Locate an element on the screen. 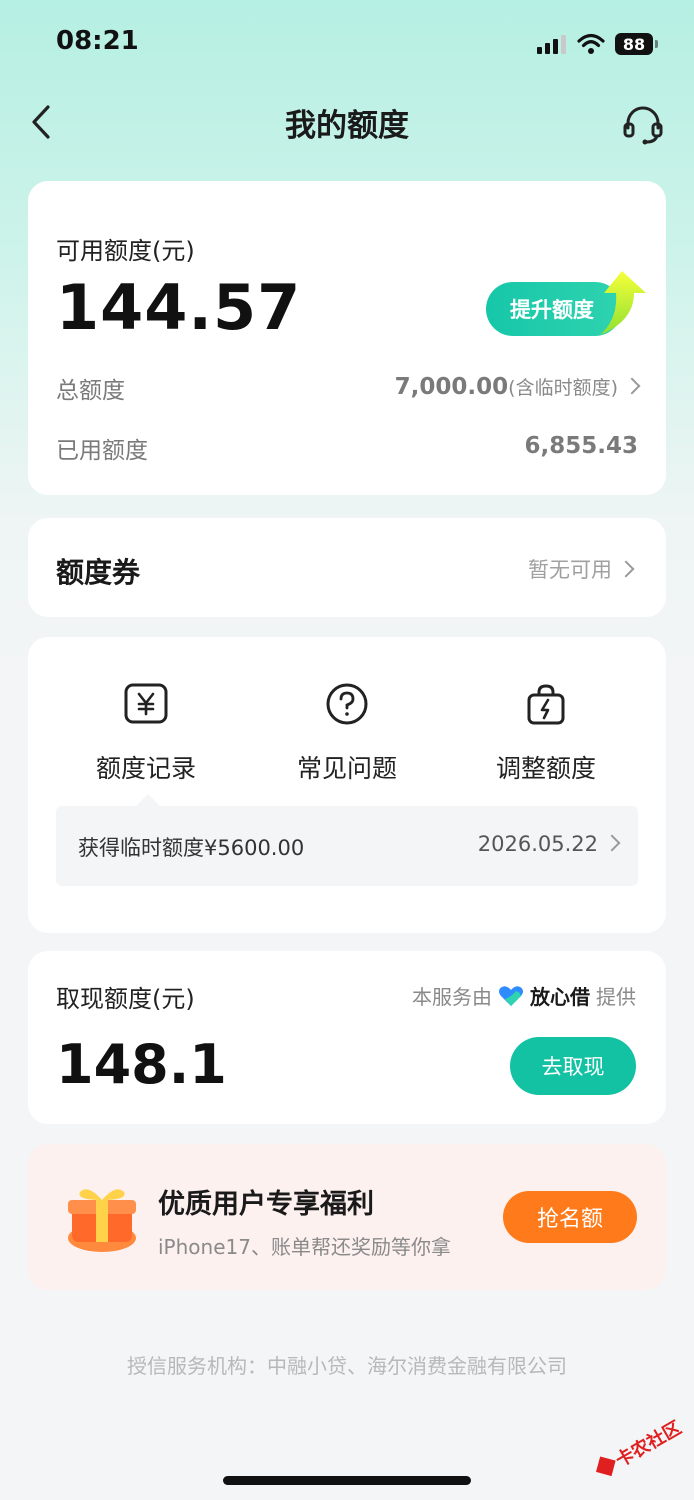 The image size is (694, 1500). used-limit-number: 6,855.43 is located at coordinates (581, 446).